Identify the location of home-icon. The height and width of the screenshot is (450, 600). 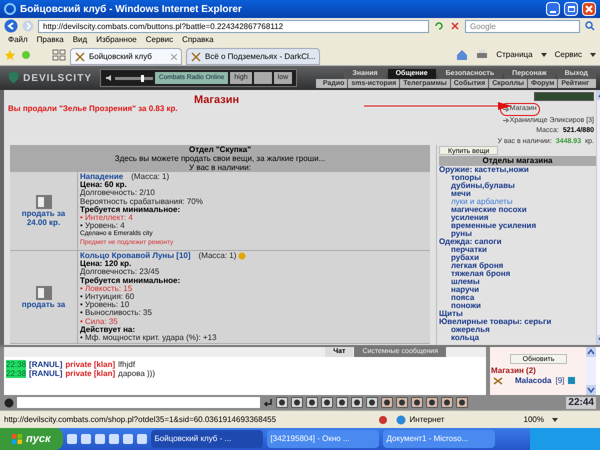
(462, 55).